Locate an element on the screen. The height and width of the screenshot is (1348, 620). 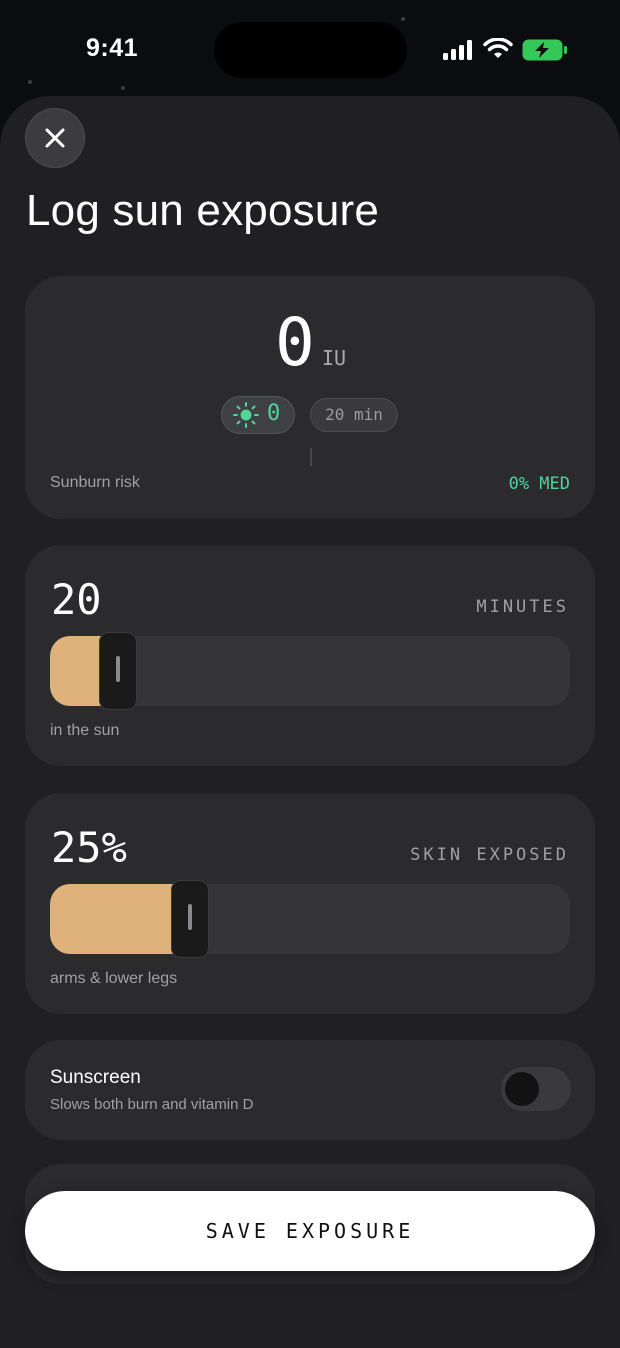
skin-slider-handle is located at coordinates (190, 919).